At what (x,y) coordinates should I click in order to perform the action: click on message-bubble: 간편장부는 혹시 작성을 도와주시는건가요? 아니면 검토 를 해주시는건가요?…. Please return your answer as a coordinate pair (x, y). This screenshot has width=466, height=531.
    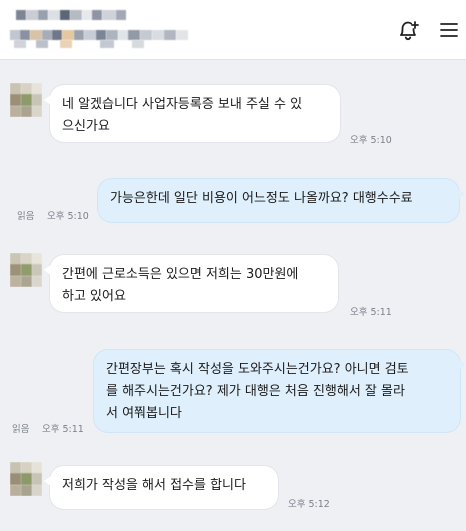
    Looking at the image, I should click on (280, 391).